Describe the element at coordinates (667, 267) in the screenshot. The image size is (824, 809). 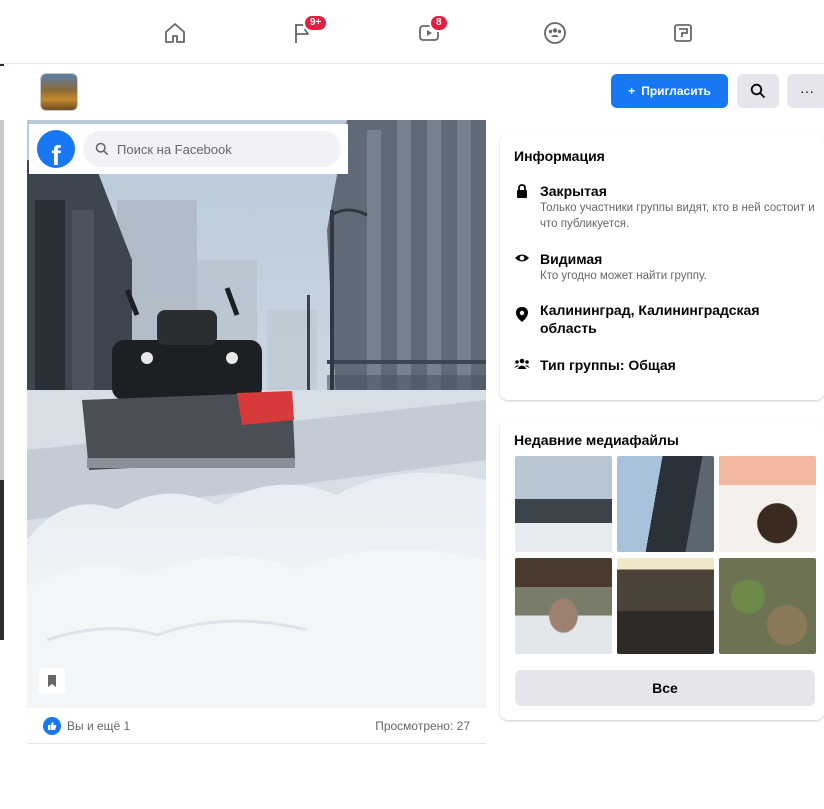
I see `visibility-row: Видимая Кто угодно может найти группу.` at that location.